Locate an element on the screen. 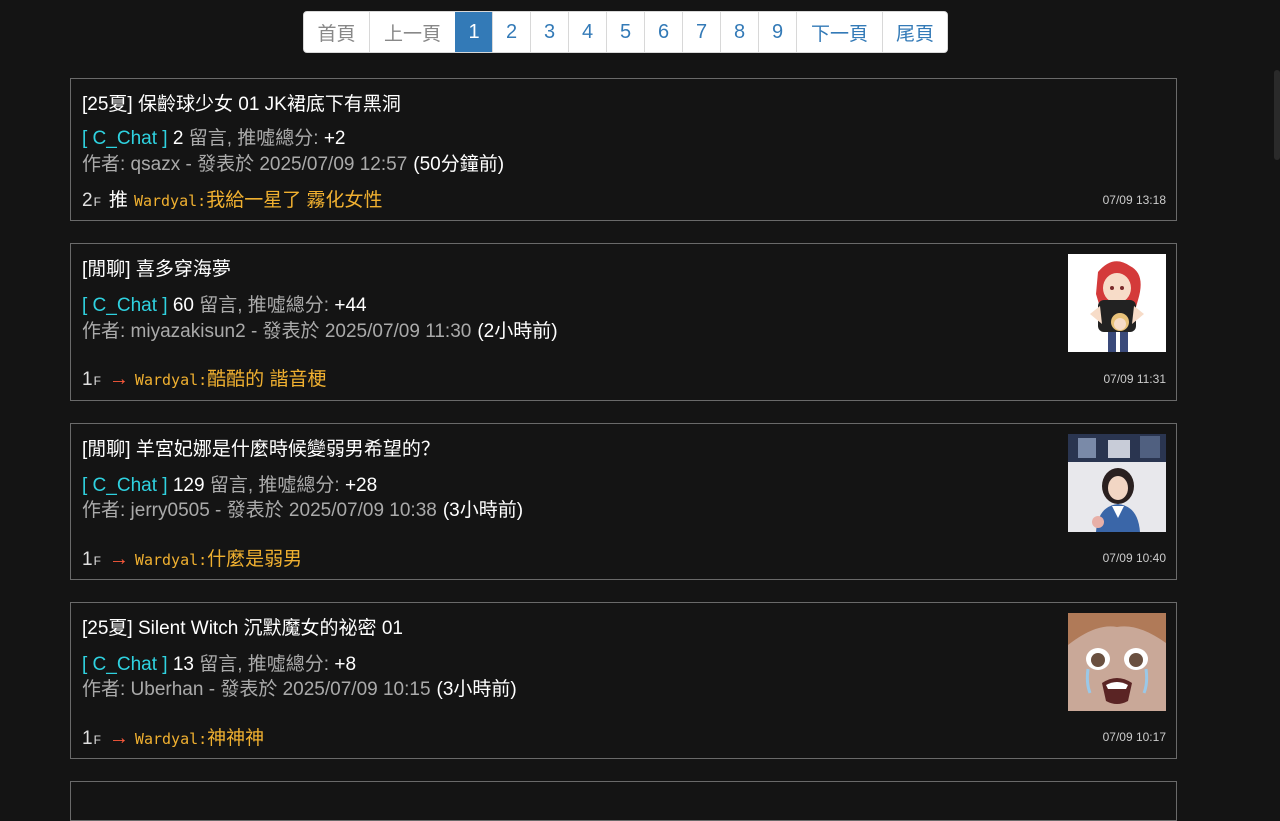 This screenshot has height=821, width=1280. pagination-page-4: 4 is located at coordinates (587, 32).